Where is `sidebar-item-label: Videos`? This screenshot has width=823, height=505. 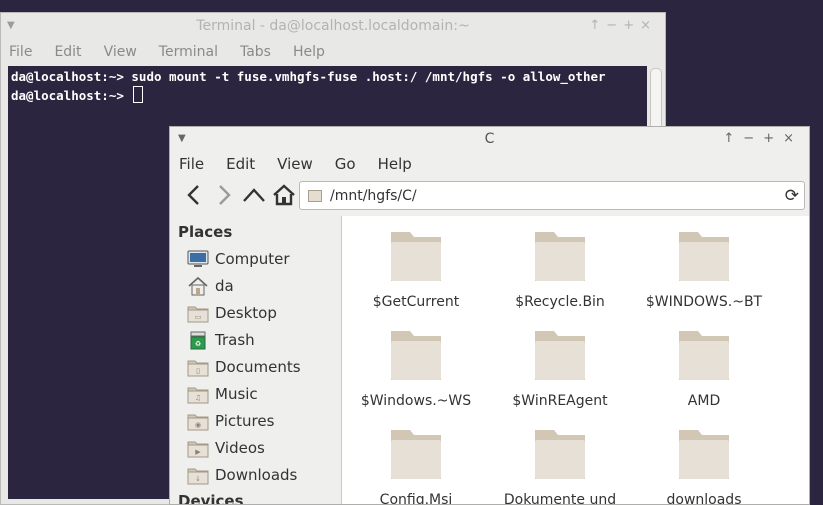 sidebar-item-label: Videos is located at coordinates (240, 447).